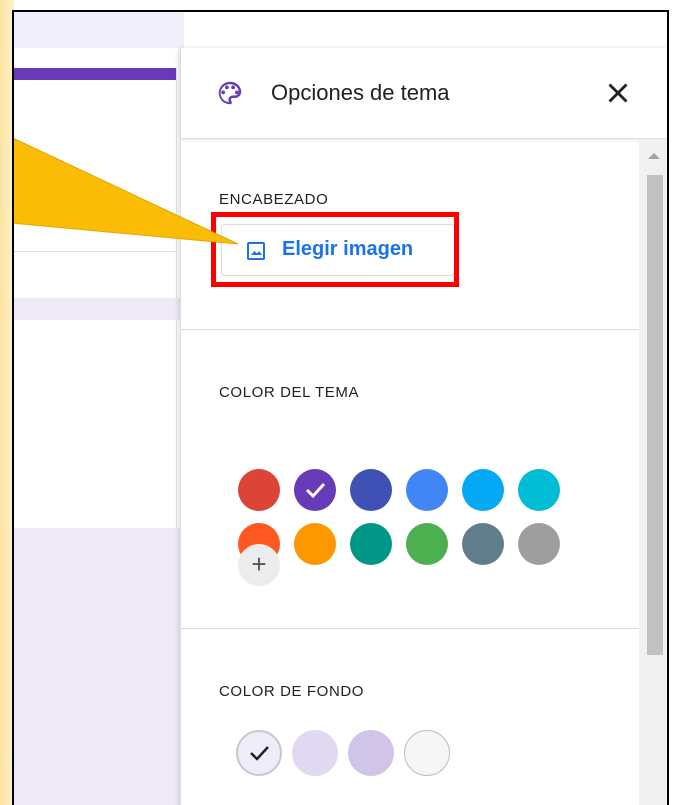 This screenshot has height=805, width=673. Describe the element at coordinates (259, 565) in the screenshot. I see `add-custom-color-button: +` at that location.